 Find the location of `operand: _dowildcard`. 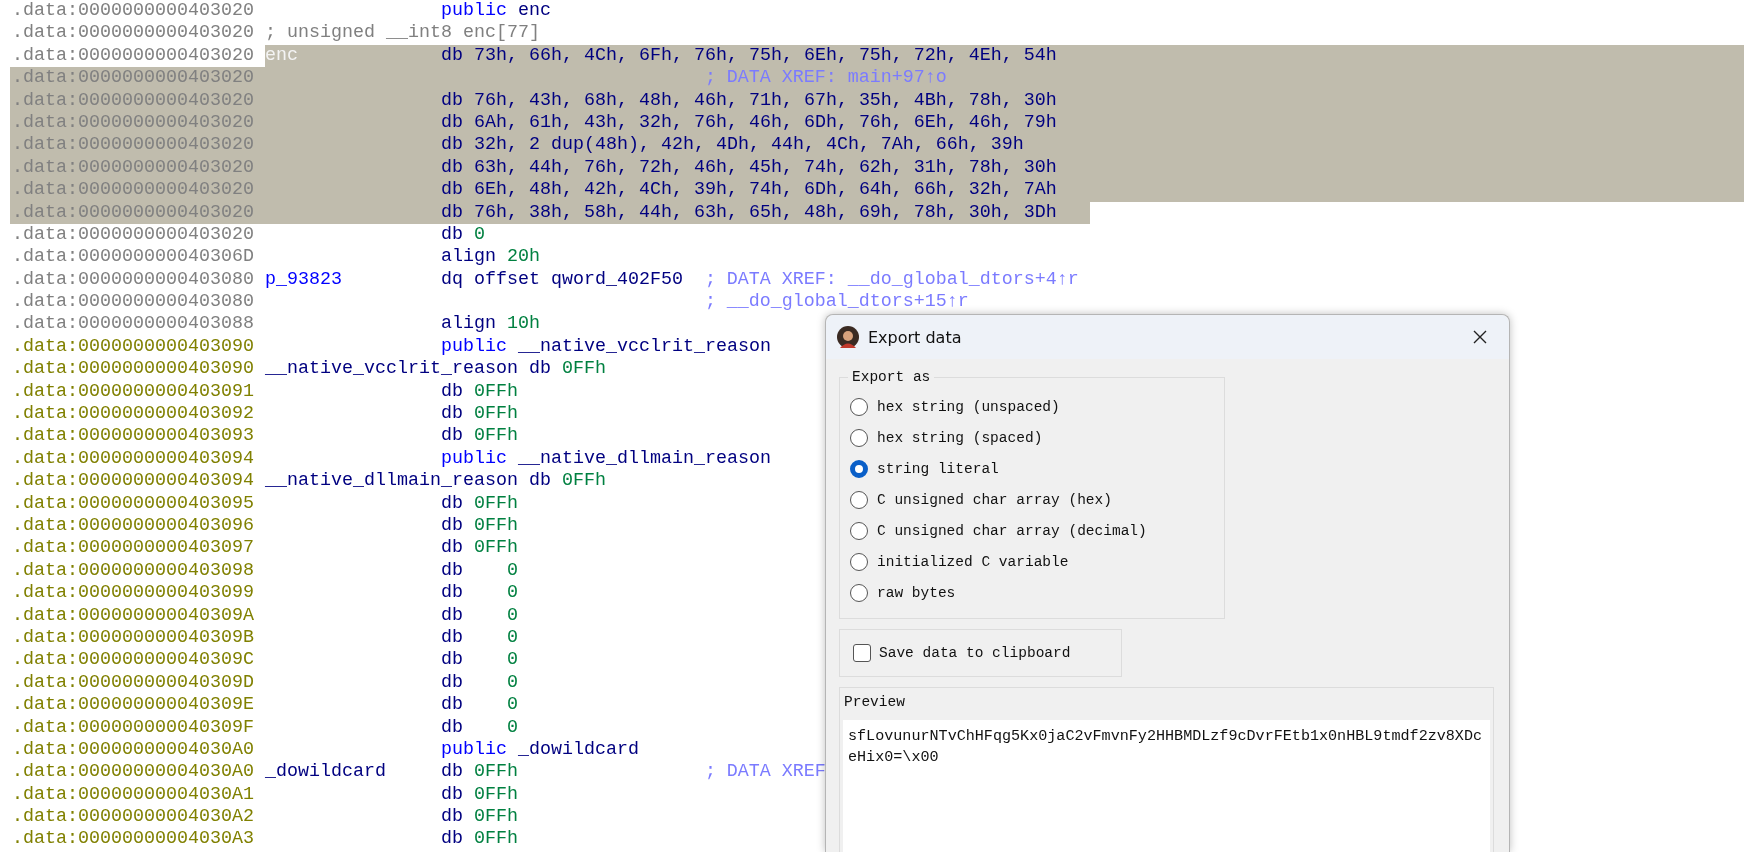

operand: _dowildcard is located at coordinates (578, 749).